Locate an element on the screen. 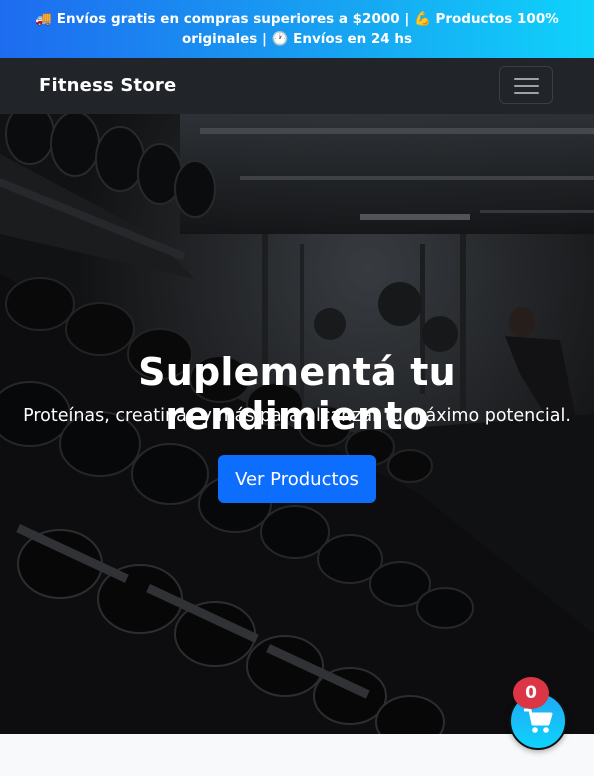 This screenshot has height=776, width=594. cart-count-badge: 0 is located at coordinates (531, 693).